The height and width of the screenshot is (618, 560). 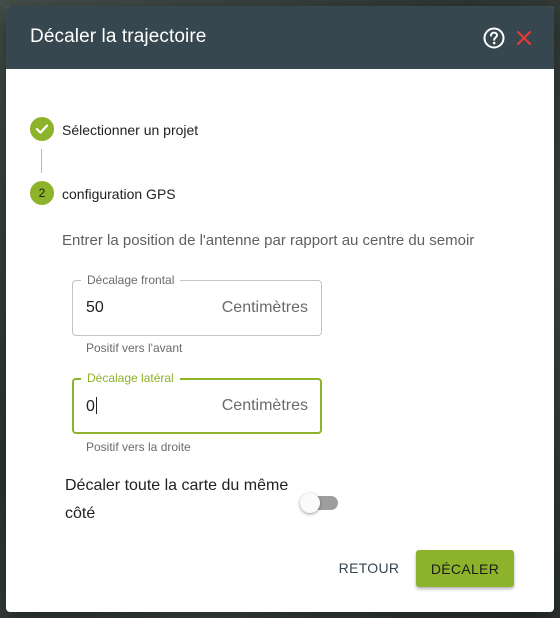 I want to click on text-caret, so click(x=96, y=405).